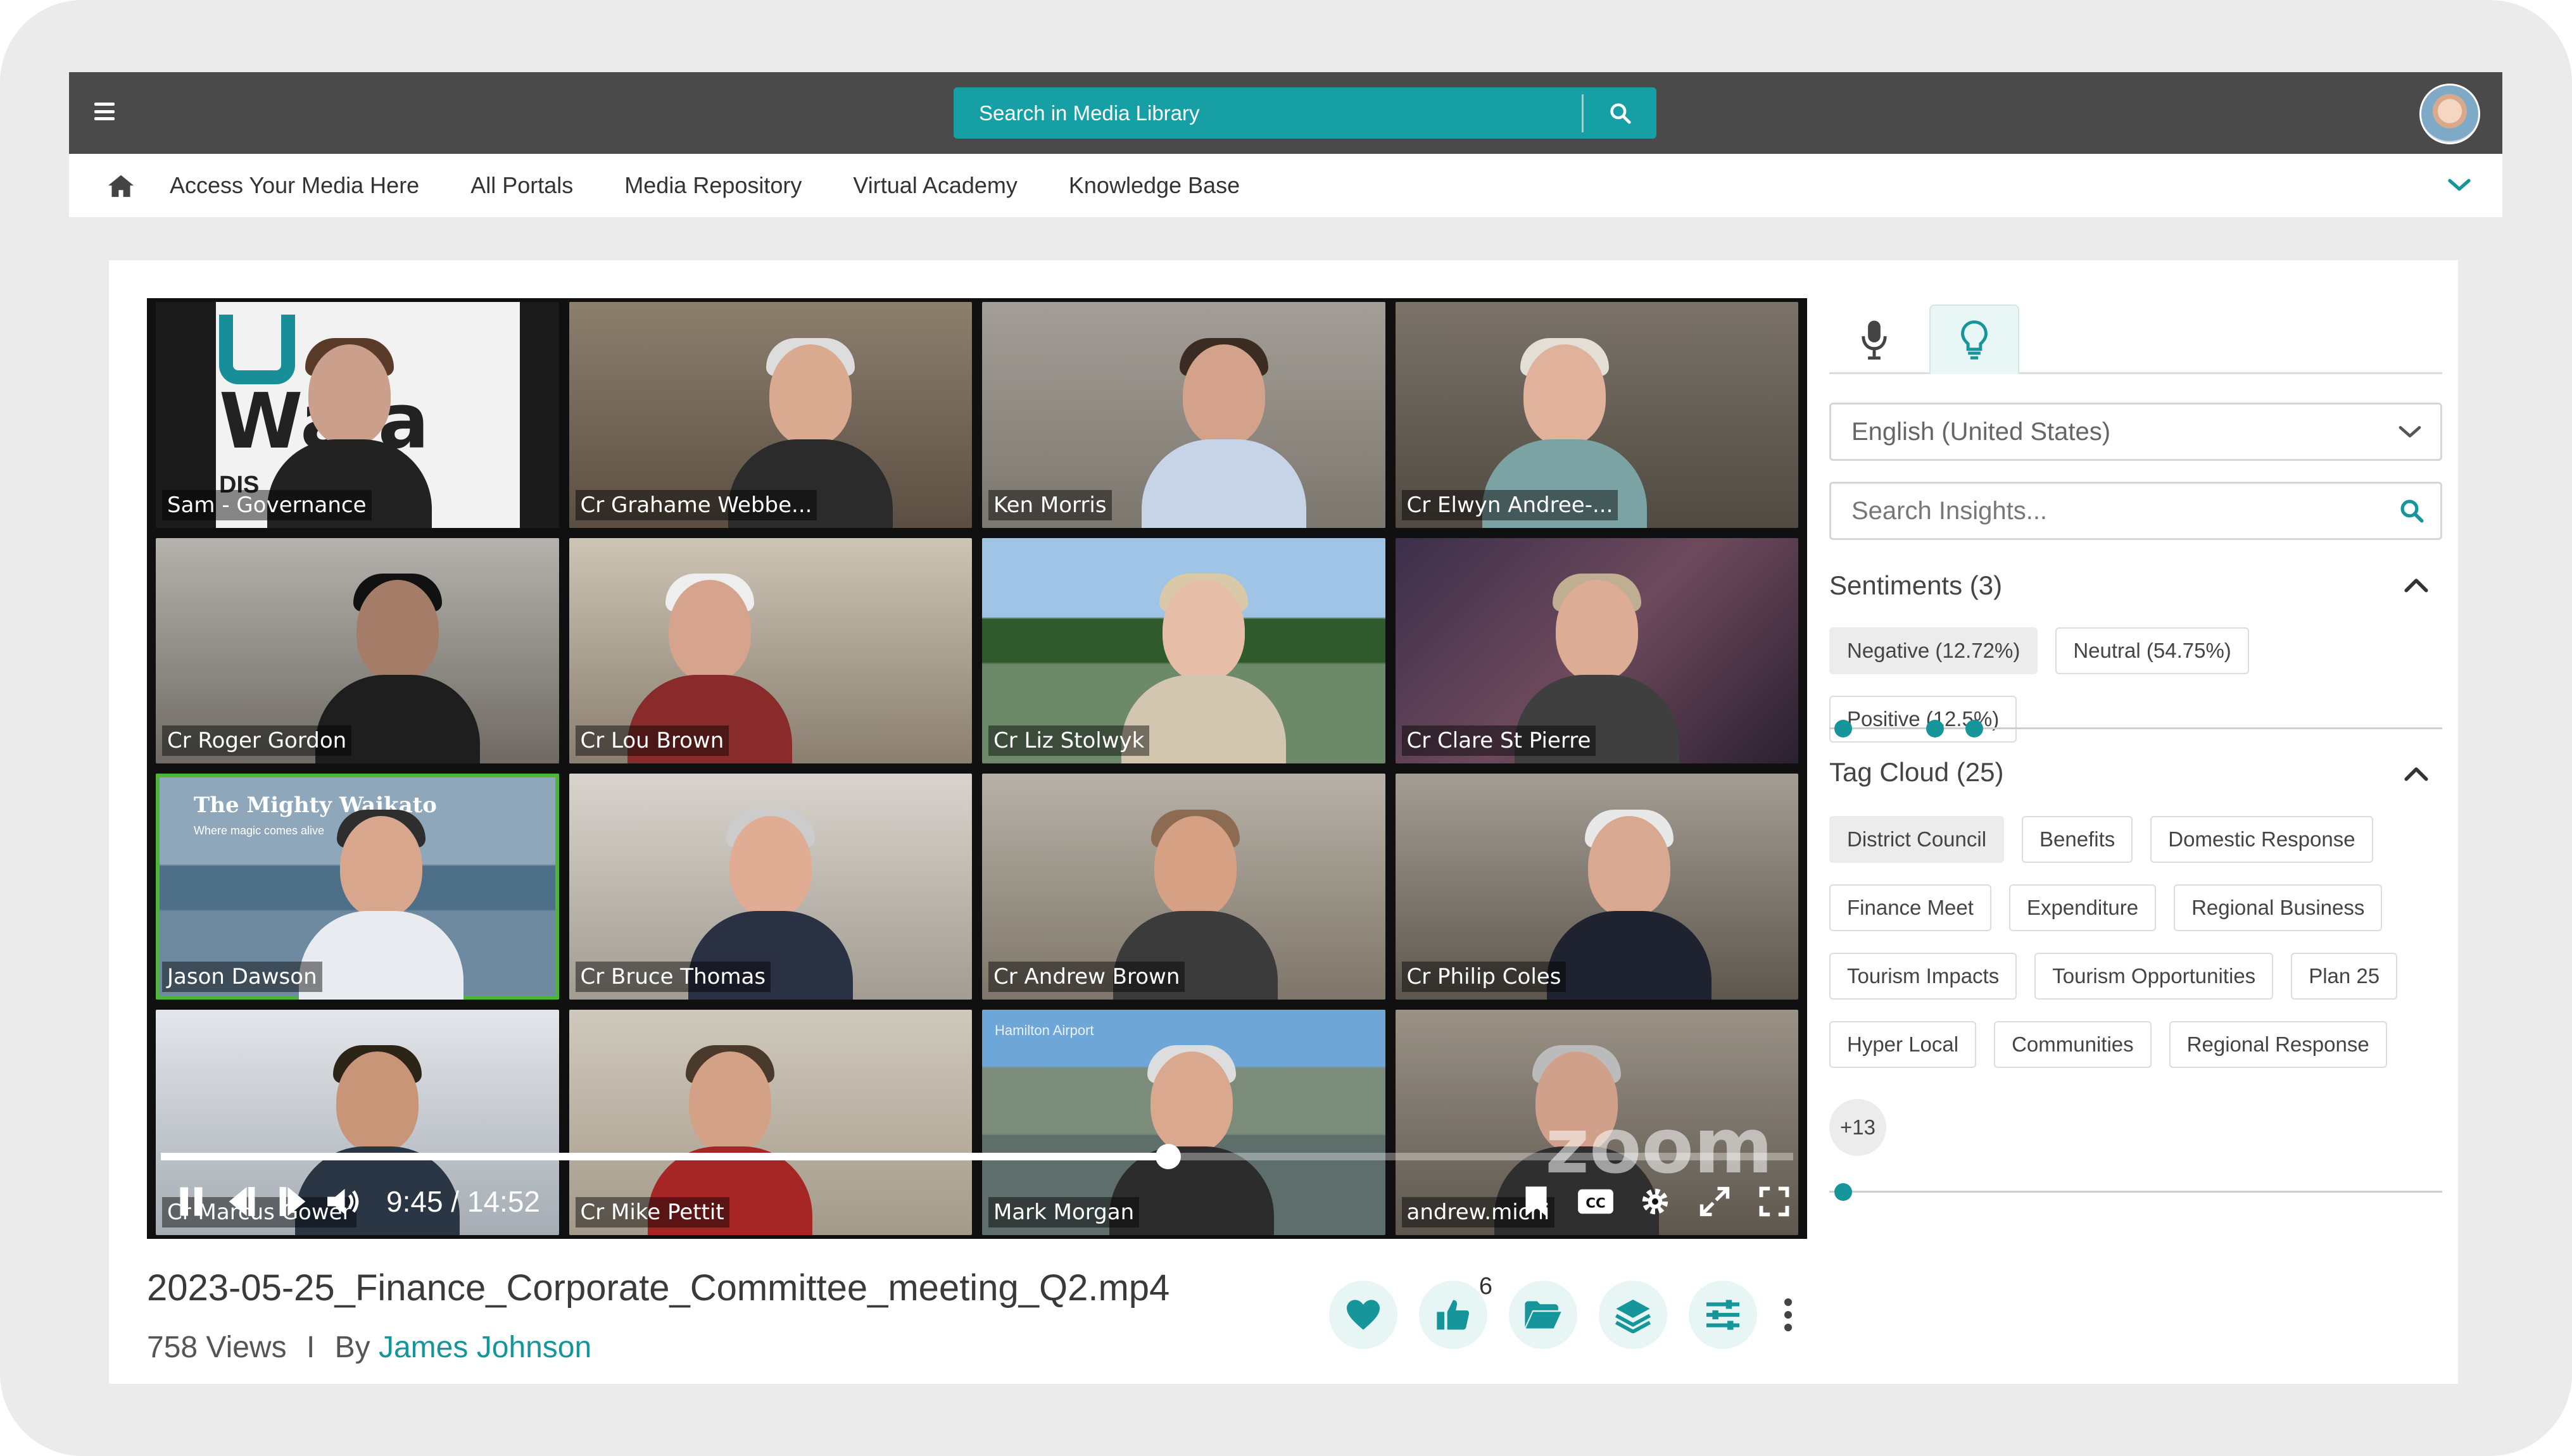  Describe the element at coordinates (2083, 907) in the screenshot. I see `tag-chip: Expenditure` at that location.